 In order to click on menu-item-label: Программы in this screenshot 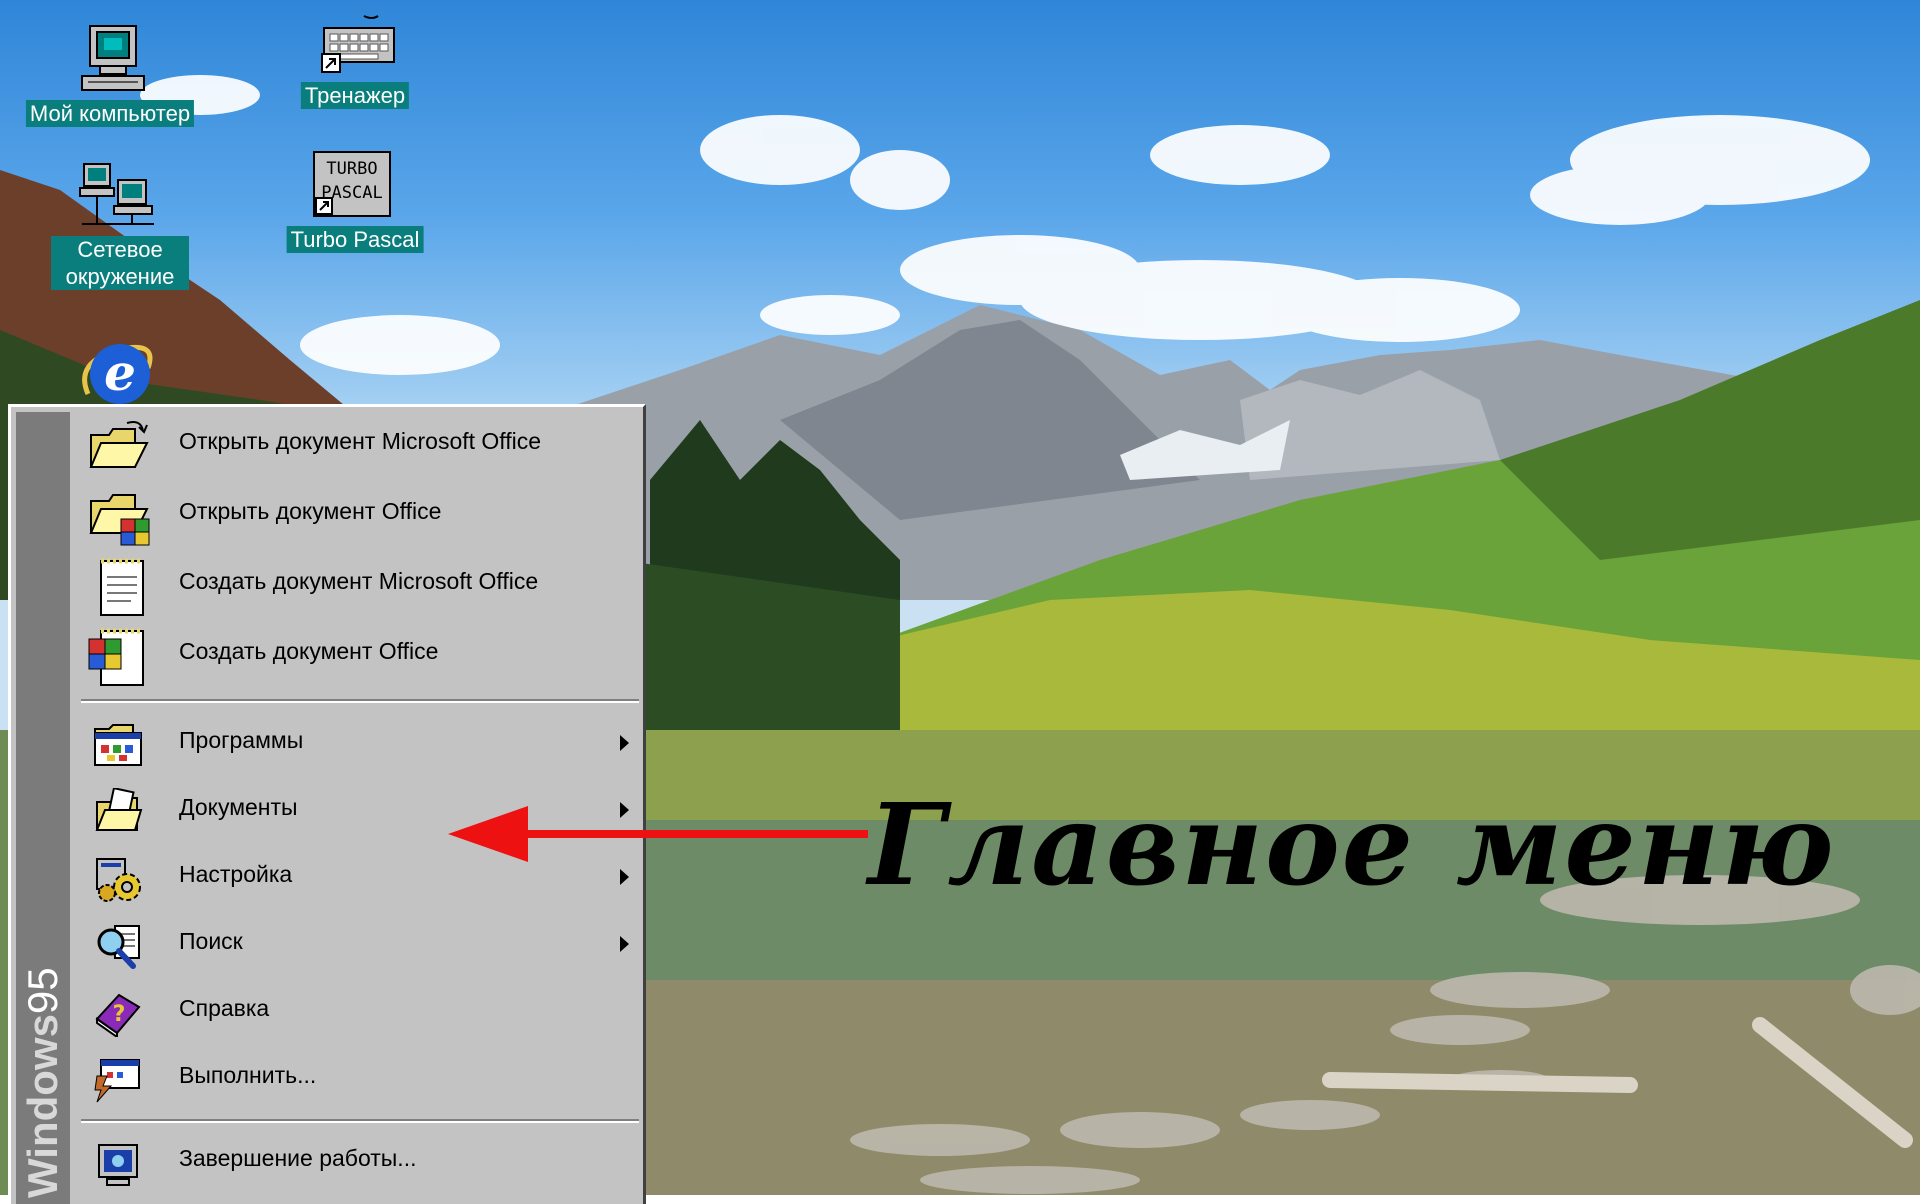, I will do `click(241, 740)`.